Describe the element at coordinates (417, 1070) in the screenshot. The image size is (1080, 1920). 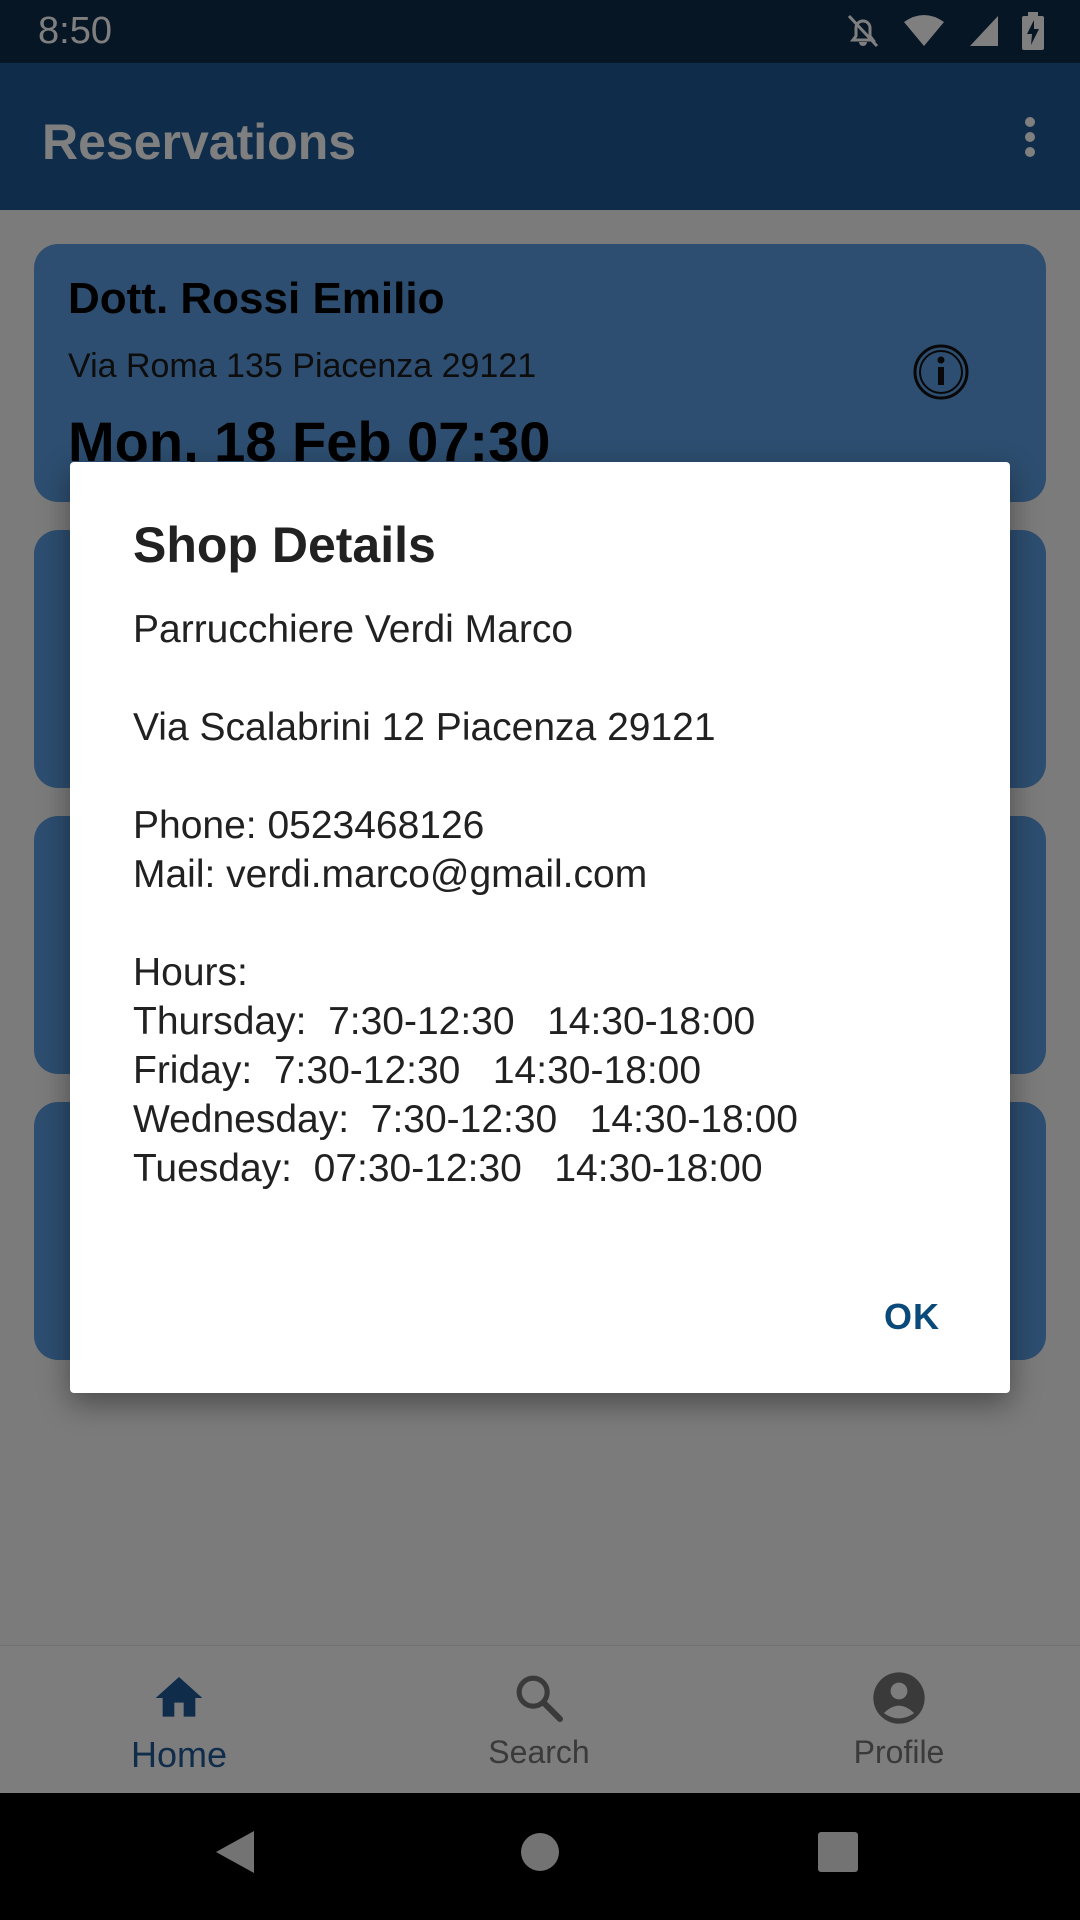
I see `hours-line: Friday: 7:30-12:30 14:30-18:00` at that location.